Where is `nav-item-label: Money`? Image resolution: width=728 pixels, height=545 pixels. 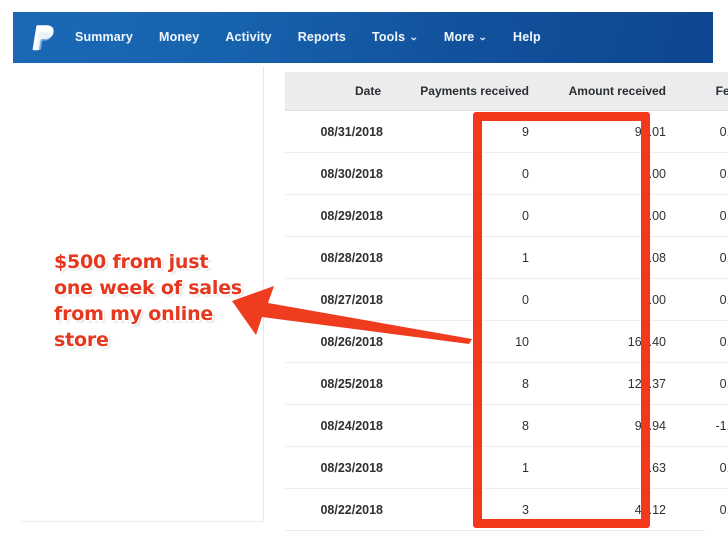
nav-item-label: Money is located at coordinates (179, 37).